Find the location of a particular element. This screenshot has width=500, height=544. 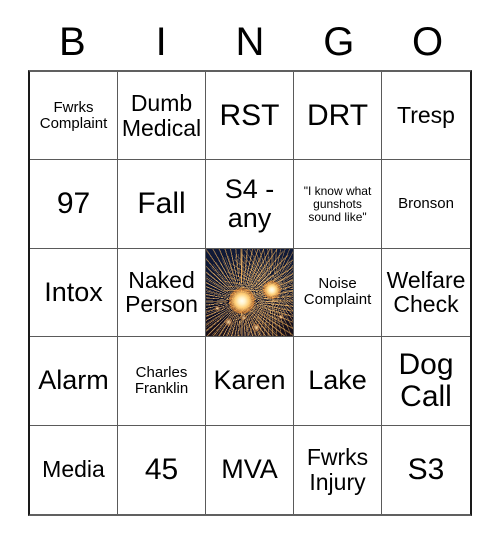

bingo-cell-label: Alarm is located at coordinates (73, 380).